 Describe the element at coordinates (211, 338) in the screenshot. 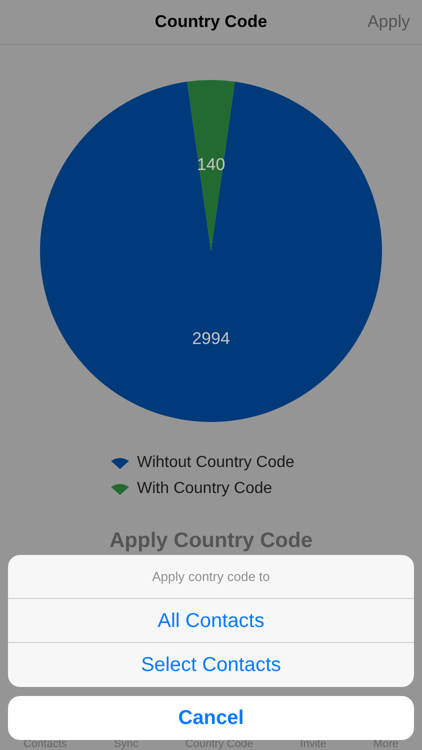

I see `slice-label: 2994` at that location.